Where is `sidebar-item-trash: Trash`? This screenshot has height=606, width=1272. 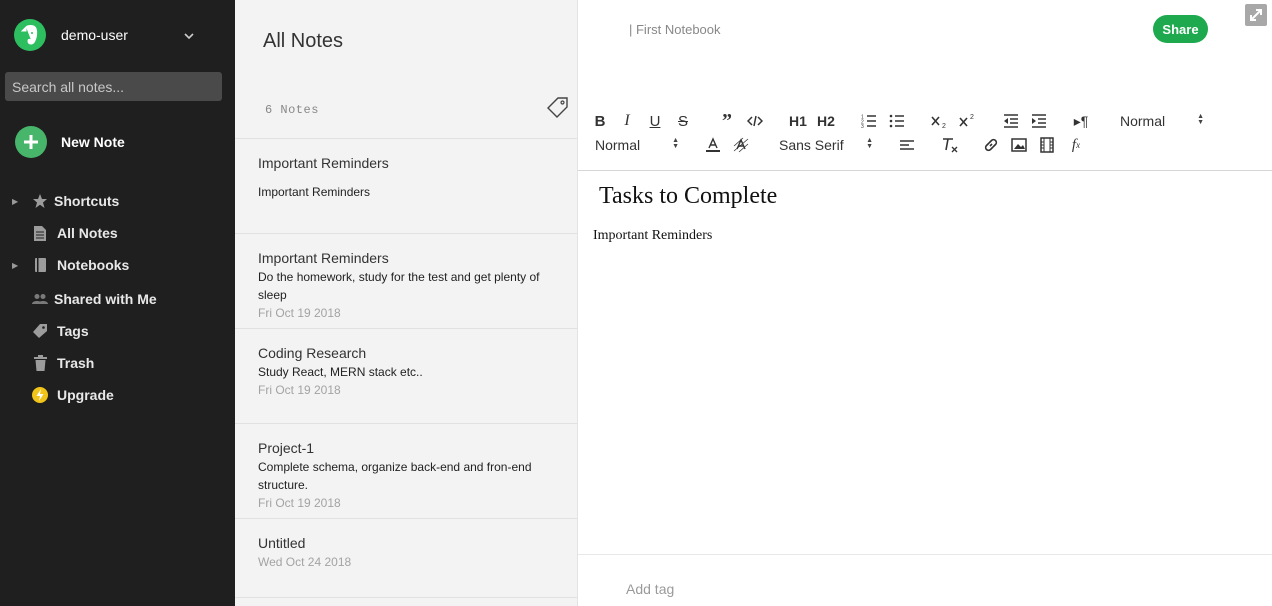 sidebar-item-trash: Trash is located at coordinates (117, 363).